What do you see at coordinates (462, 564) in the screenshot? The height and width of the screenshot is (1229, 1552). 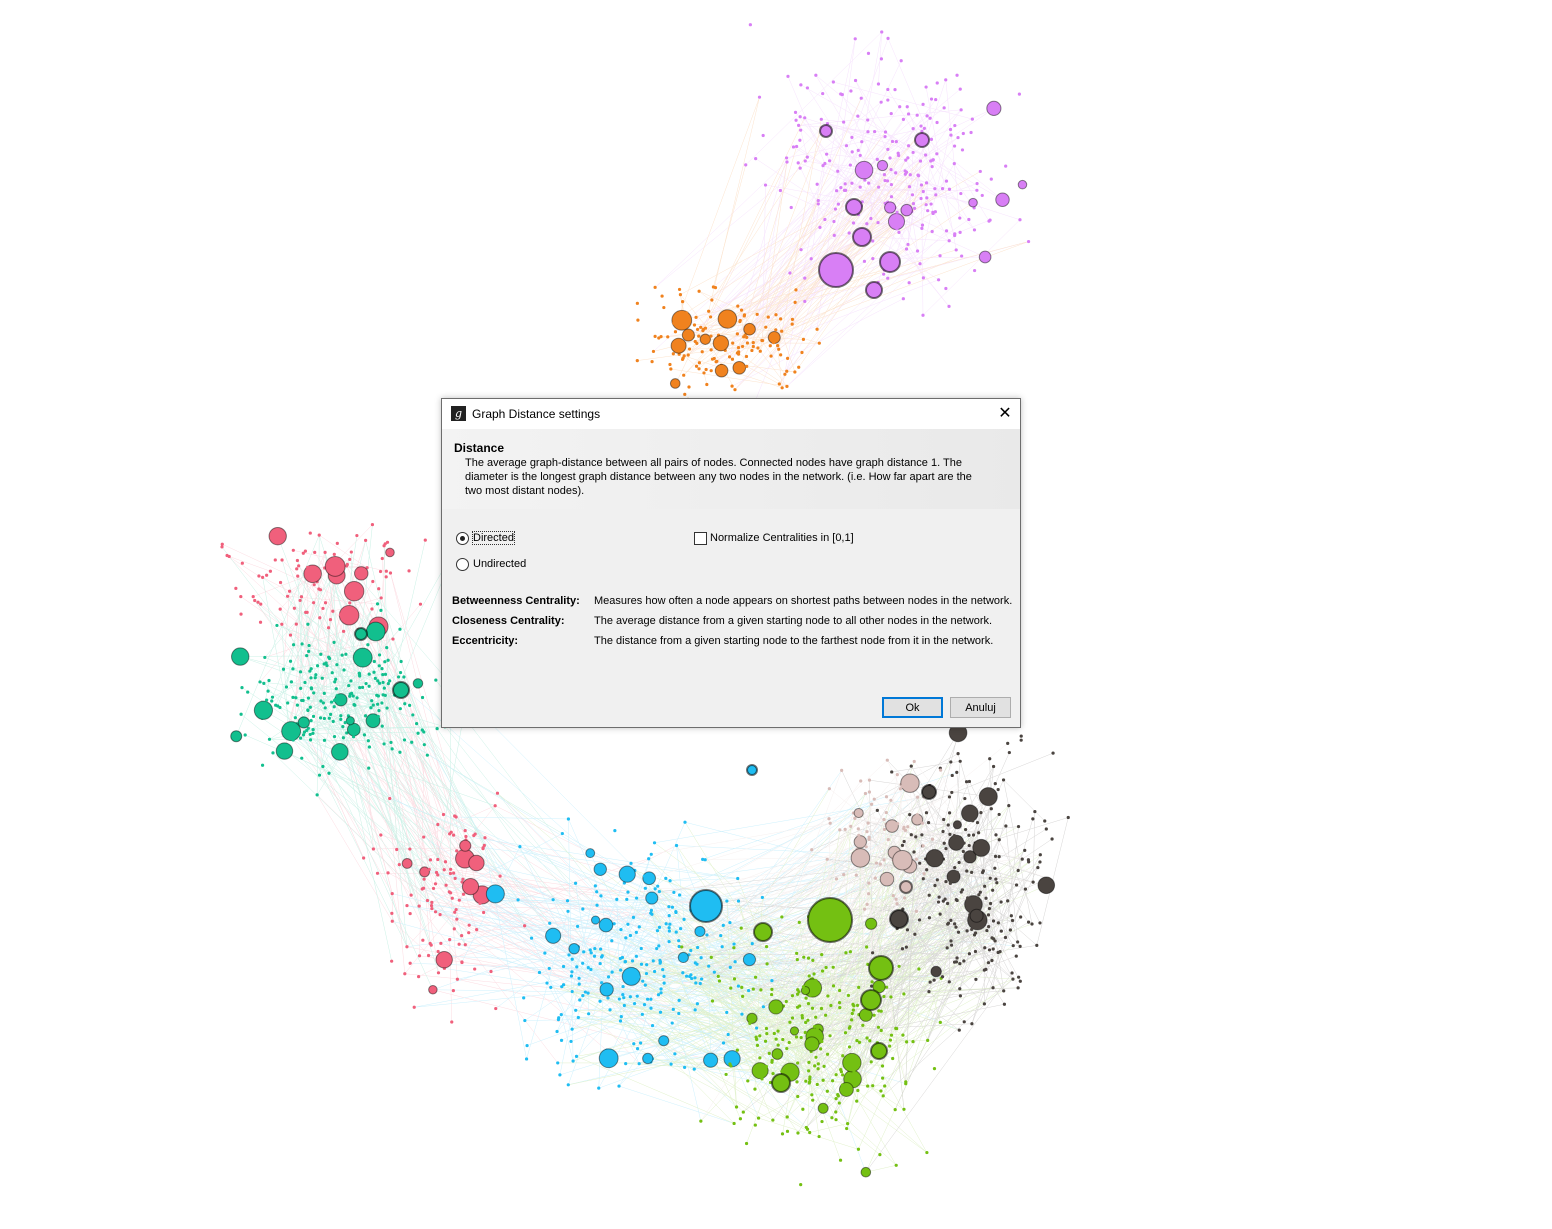 I see `undirected-radio` at bounding box center [462, 564].